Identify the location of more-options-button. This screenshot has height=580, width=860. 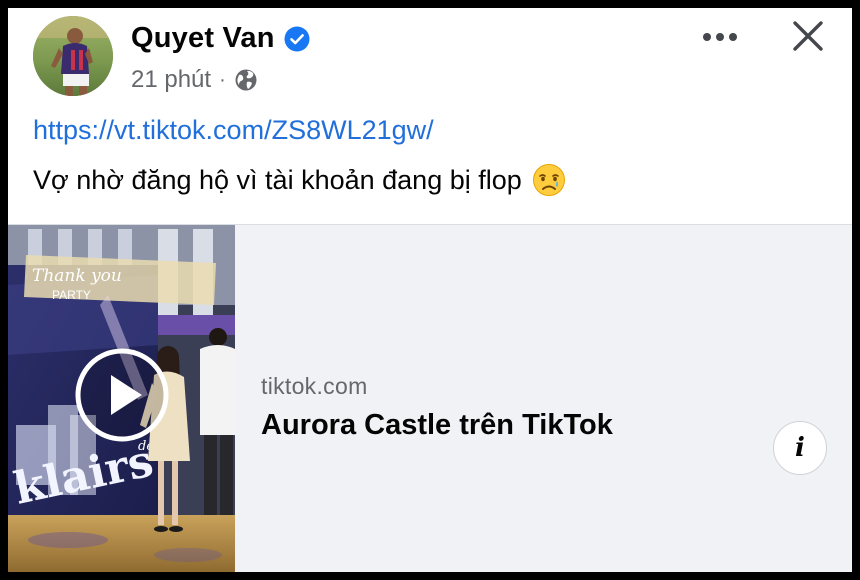
(720, 37).